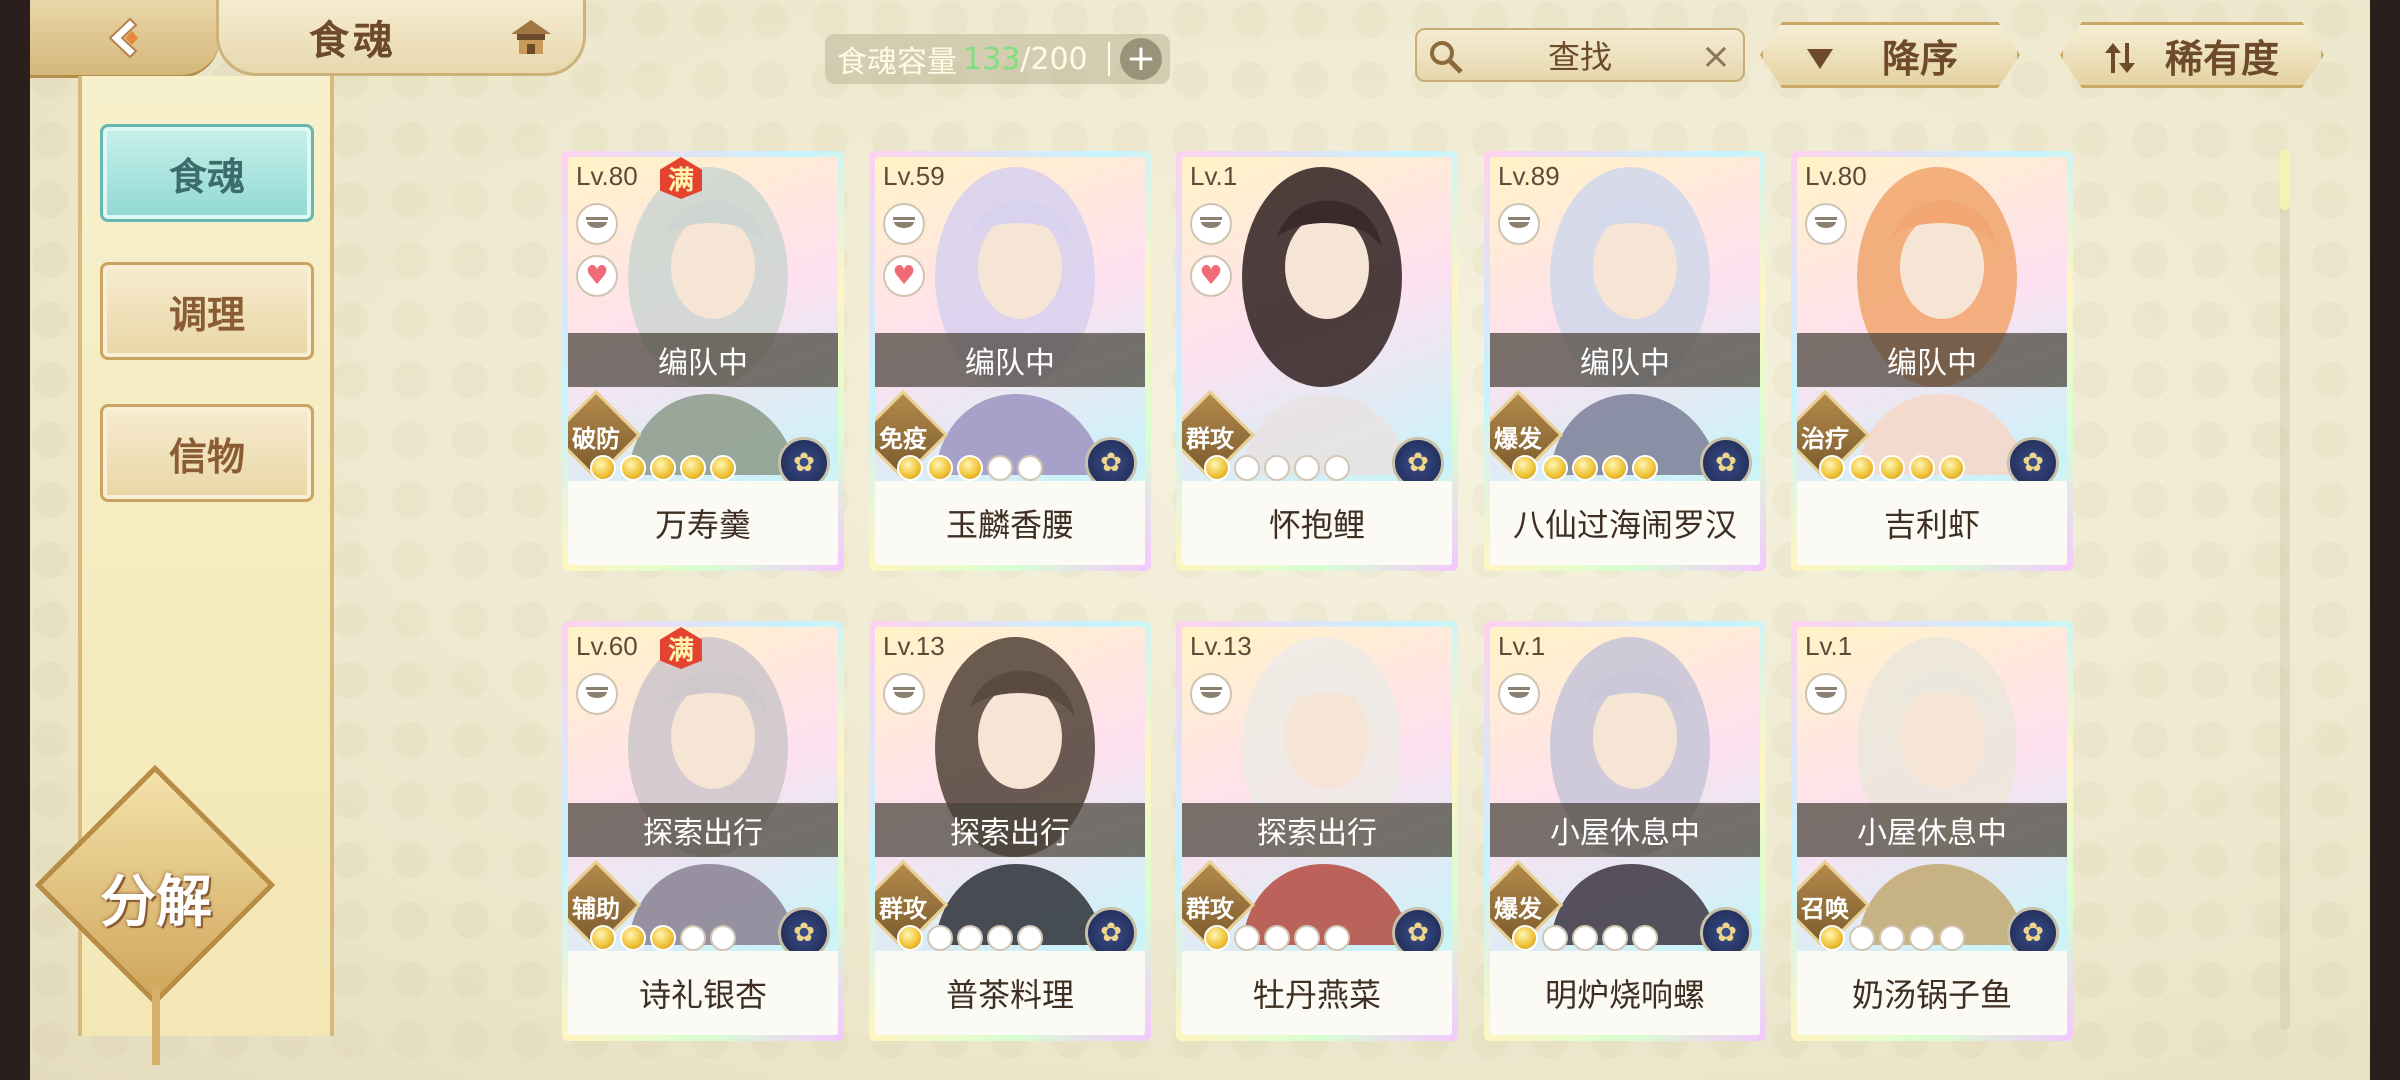 This screenshot has width=2400, height=1080. I want to click on food-soul-card: Lv.13 探索出行 群攻 ✿ 普茶料理, so click(1010, 831).